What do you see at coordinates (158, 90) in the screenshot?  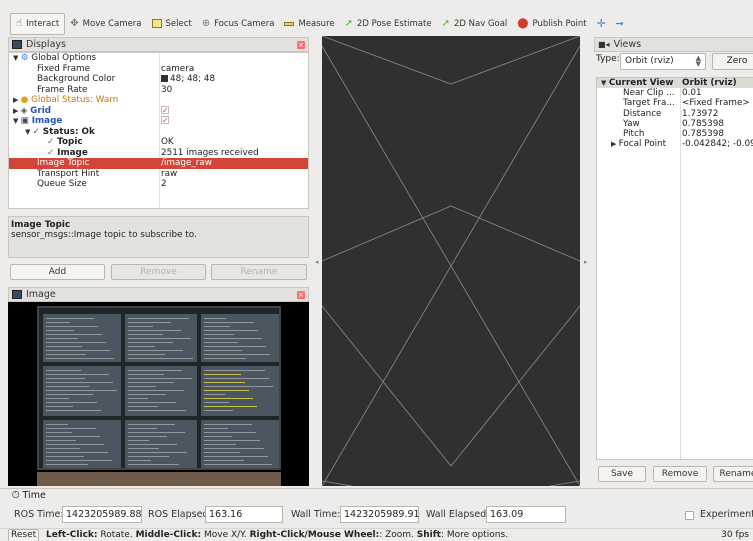 I see `display-row-frame-rate: Frame Rate 30` at bounding box center [158, 90].